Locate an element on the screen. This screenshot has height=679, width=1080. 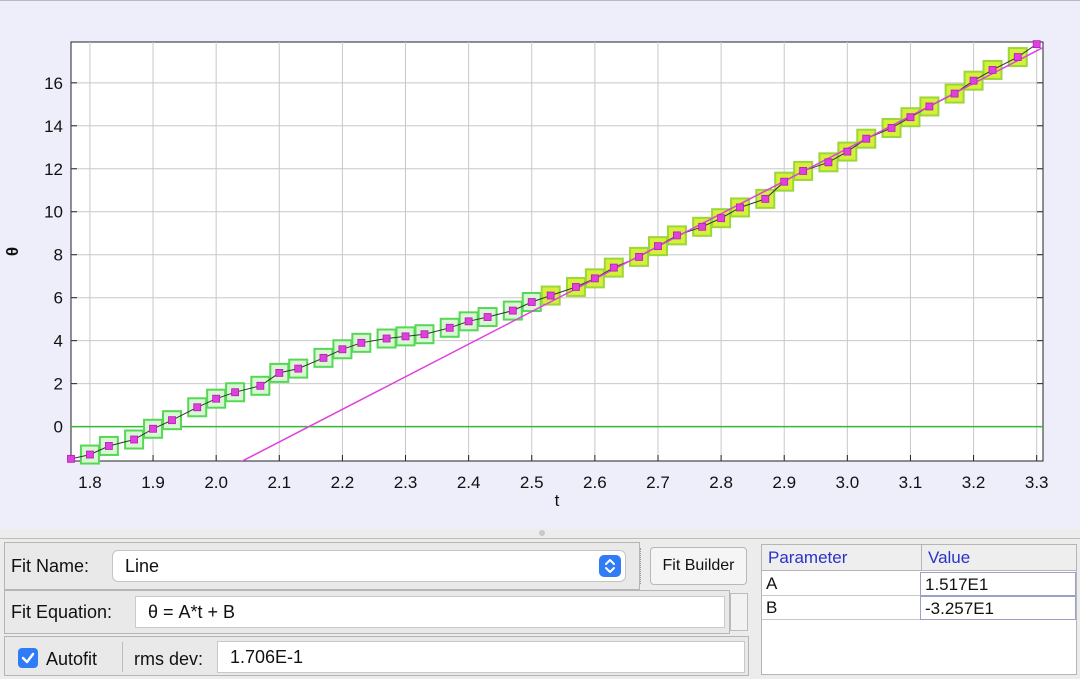
x-tick-label: 2.9 is located at coordinates (784, 482).